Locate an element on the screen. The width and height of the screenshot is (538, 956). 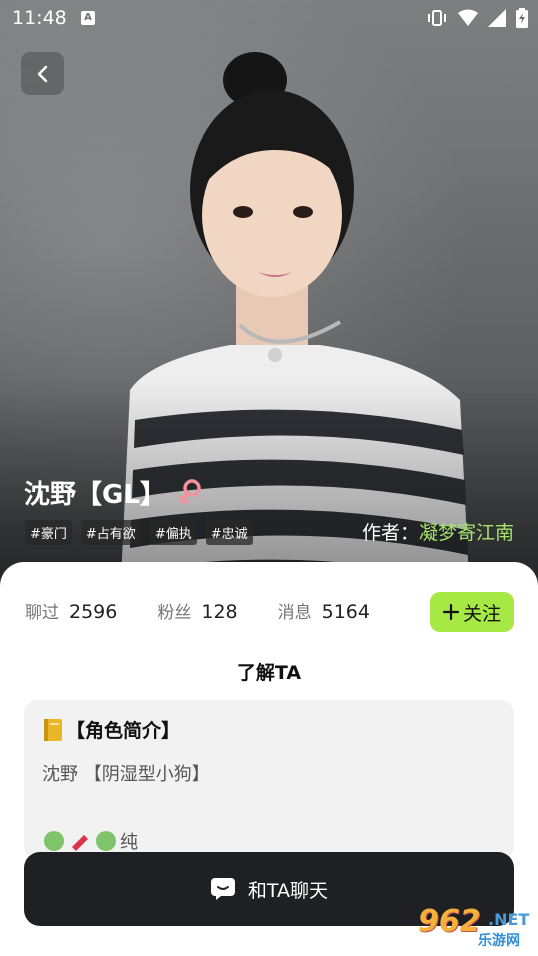
status-icons is located at coordinates (477, 18).